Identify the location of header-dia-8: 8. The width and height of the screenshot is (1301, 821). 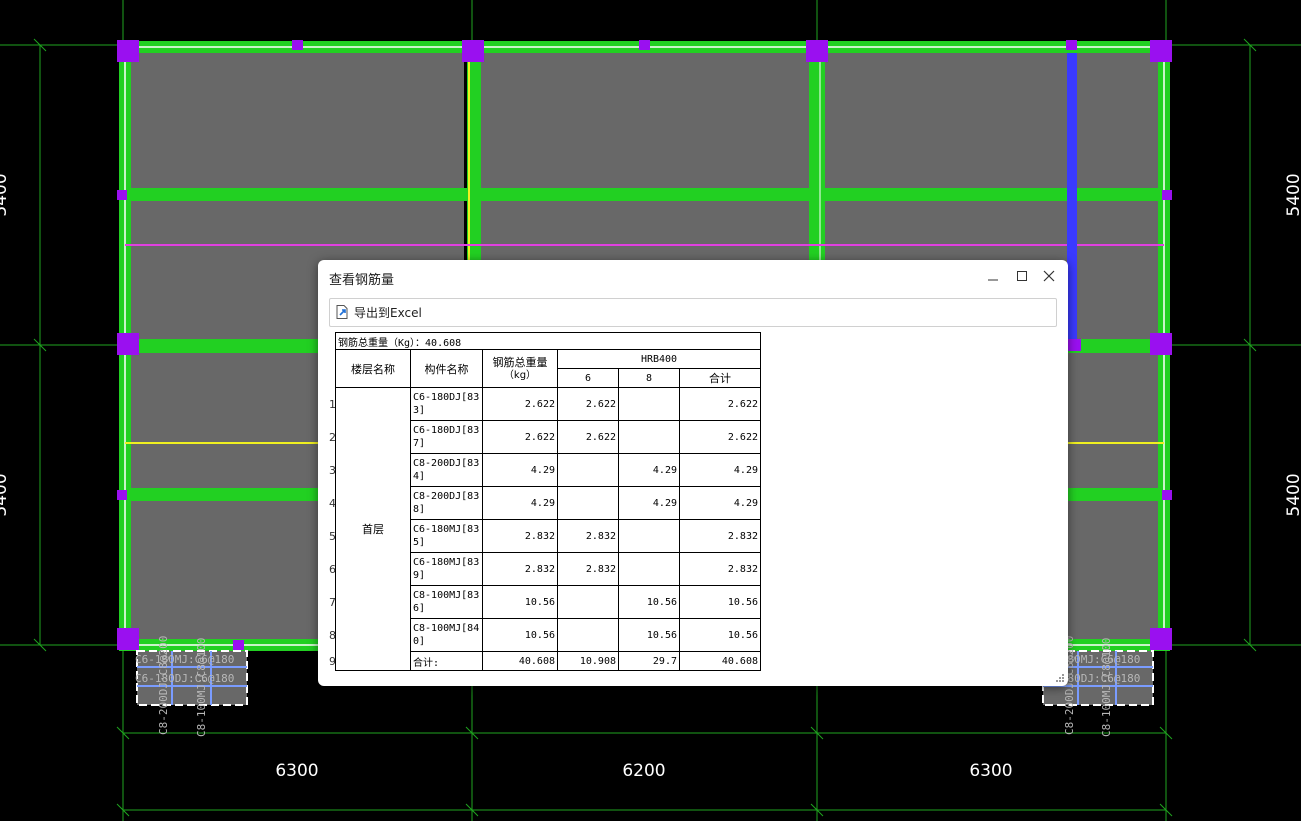
(649, 378).